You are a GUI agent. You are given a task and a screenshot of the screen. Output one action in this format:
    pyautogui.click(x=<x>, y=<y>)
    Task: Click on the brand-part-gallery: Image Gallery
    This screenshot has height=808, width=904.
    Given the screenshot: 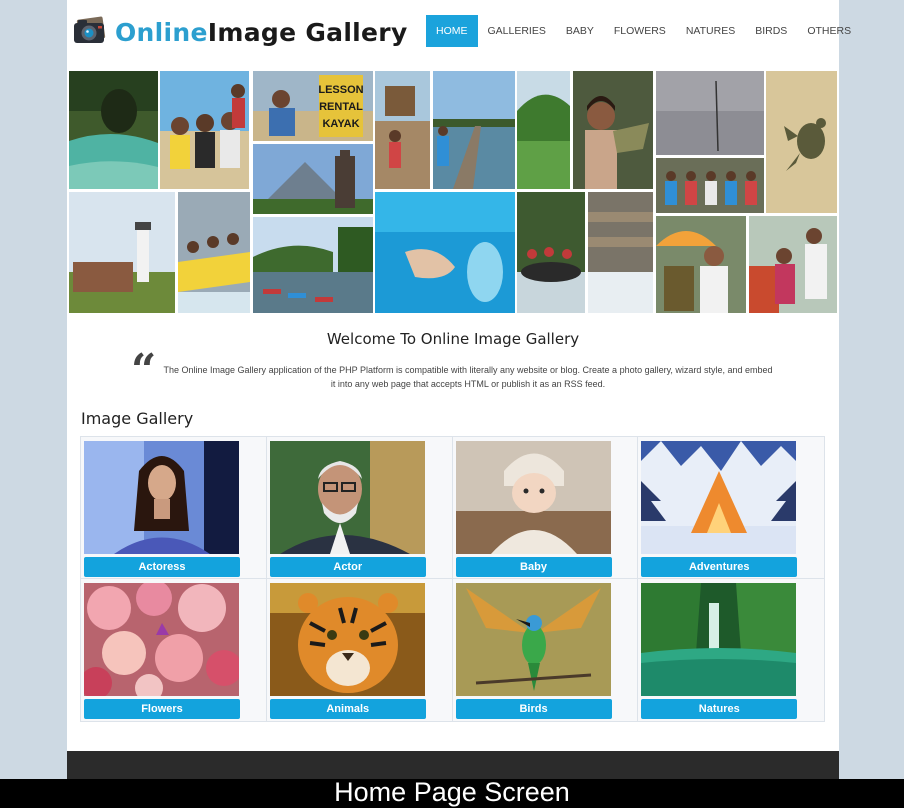 What is the action you would take?
    pyautogui.click(x=307, y=32)
    